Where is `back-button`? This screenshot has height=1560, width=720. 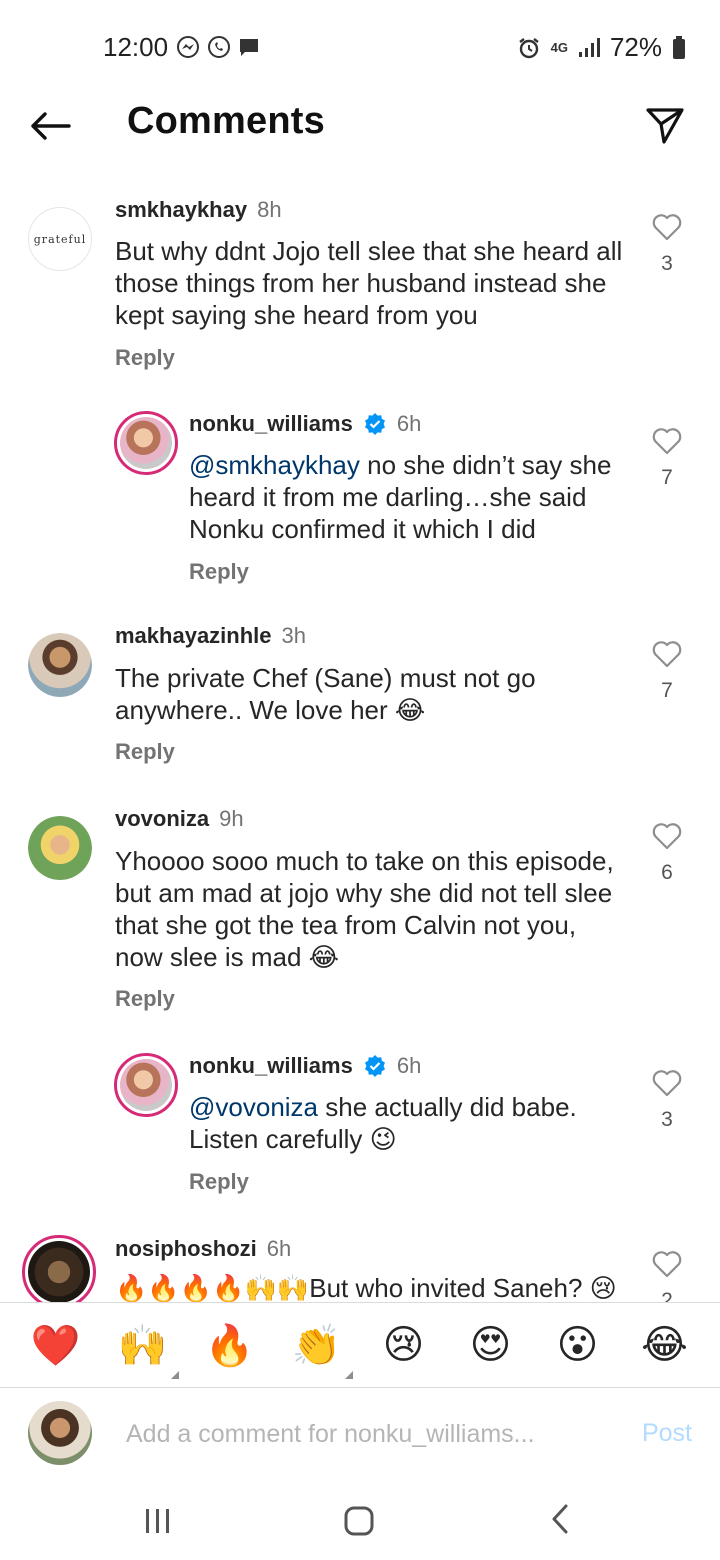 back-button is located at coordinates (50, 126).